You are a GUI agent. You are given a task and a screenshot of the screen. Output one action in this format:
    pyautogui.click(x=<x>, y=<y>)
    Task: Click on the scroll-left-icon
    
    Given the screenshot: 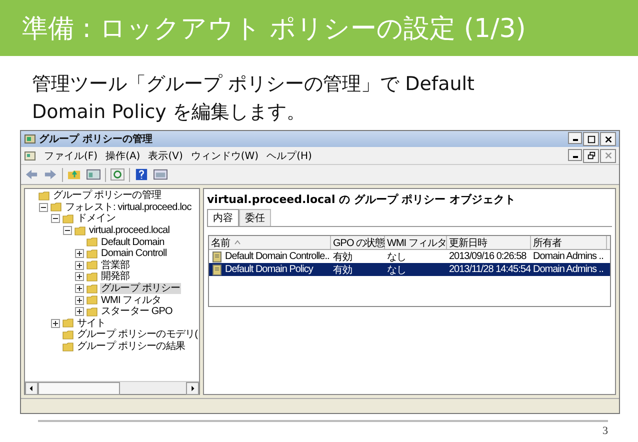 What is the action you would take?
    pyautogui.click(x=31, y=388)
    